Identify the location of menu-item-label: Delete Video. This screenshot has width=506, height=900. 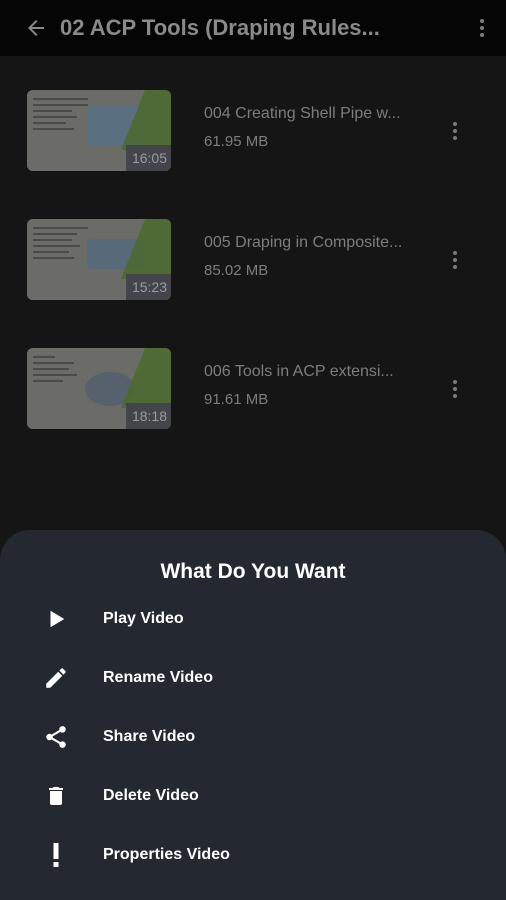
(151, 795).